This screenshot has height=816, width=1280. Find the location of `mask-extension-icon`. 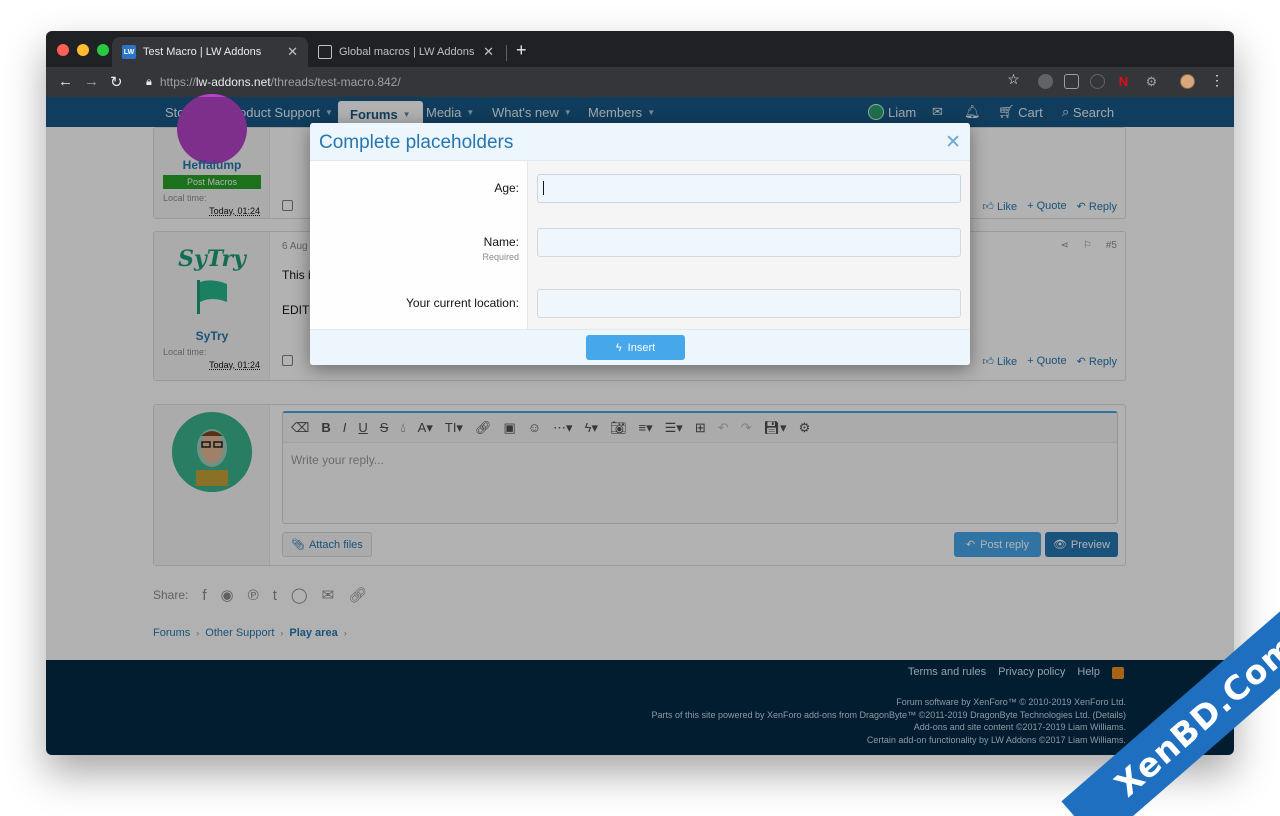

mask-extension-icon is located at coordinates (1071, 81).